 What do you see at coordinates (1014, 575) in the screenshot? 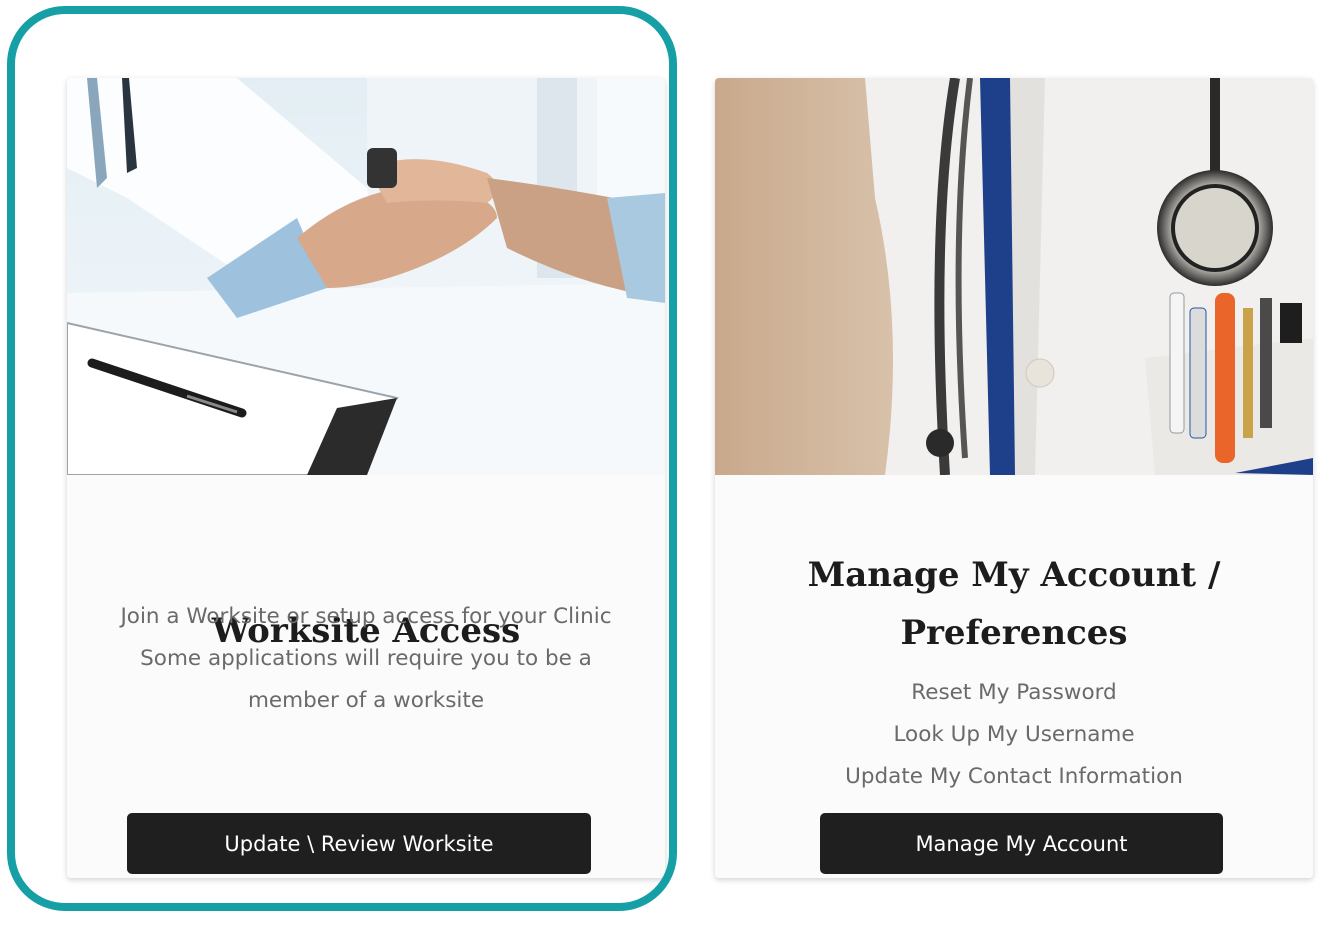
I see `title-line: Manage My Account /` at bounding box center [1014, 575].